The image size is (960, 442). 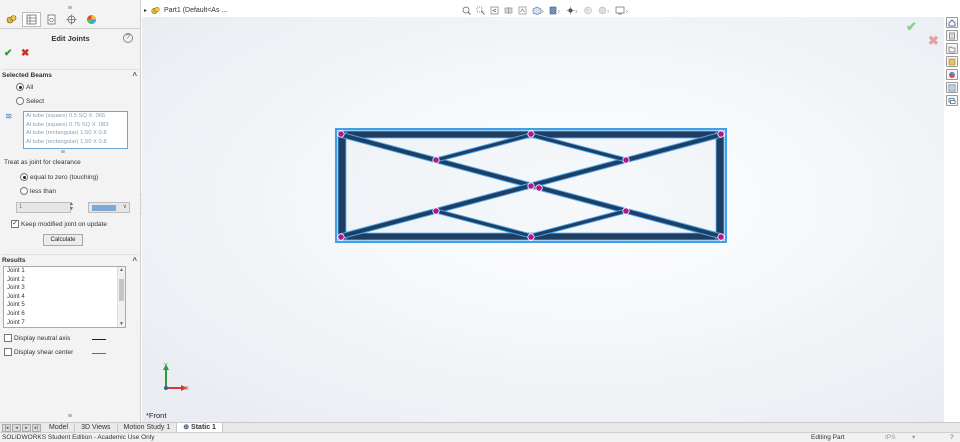 I want to click on panel-bottom-handle, so click(x=70, y=415).